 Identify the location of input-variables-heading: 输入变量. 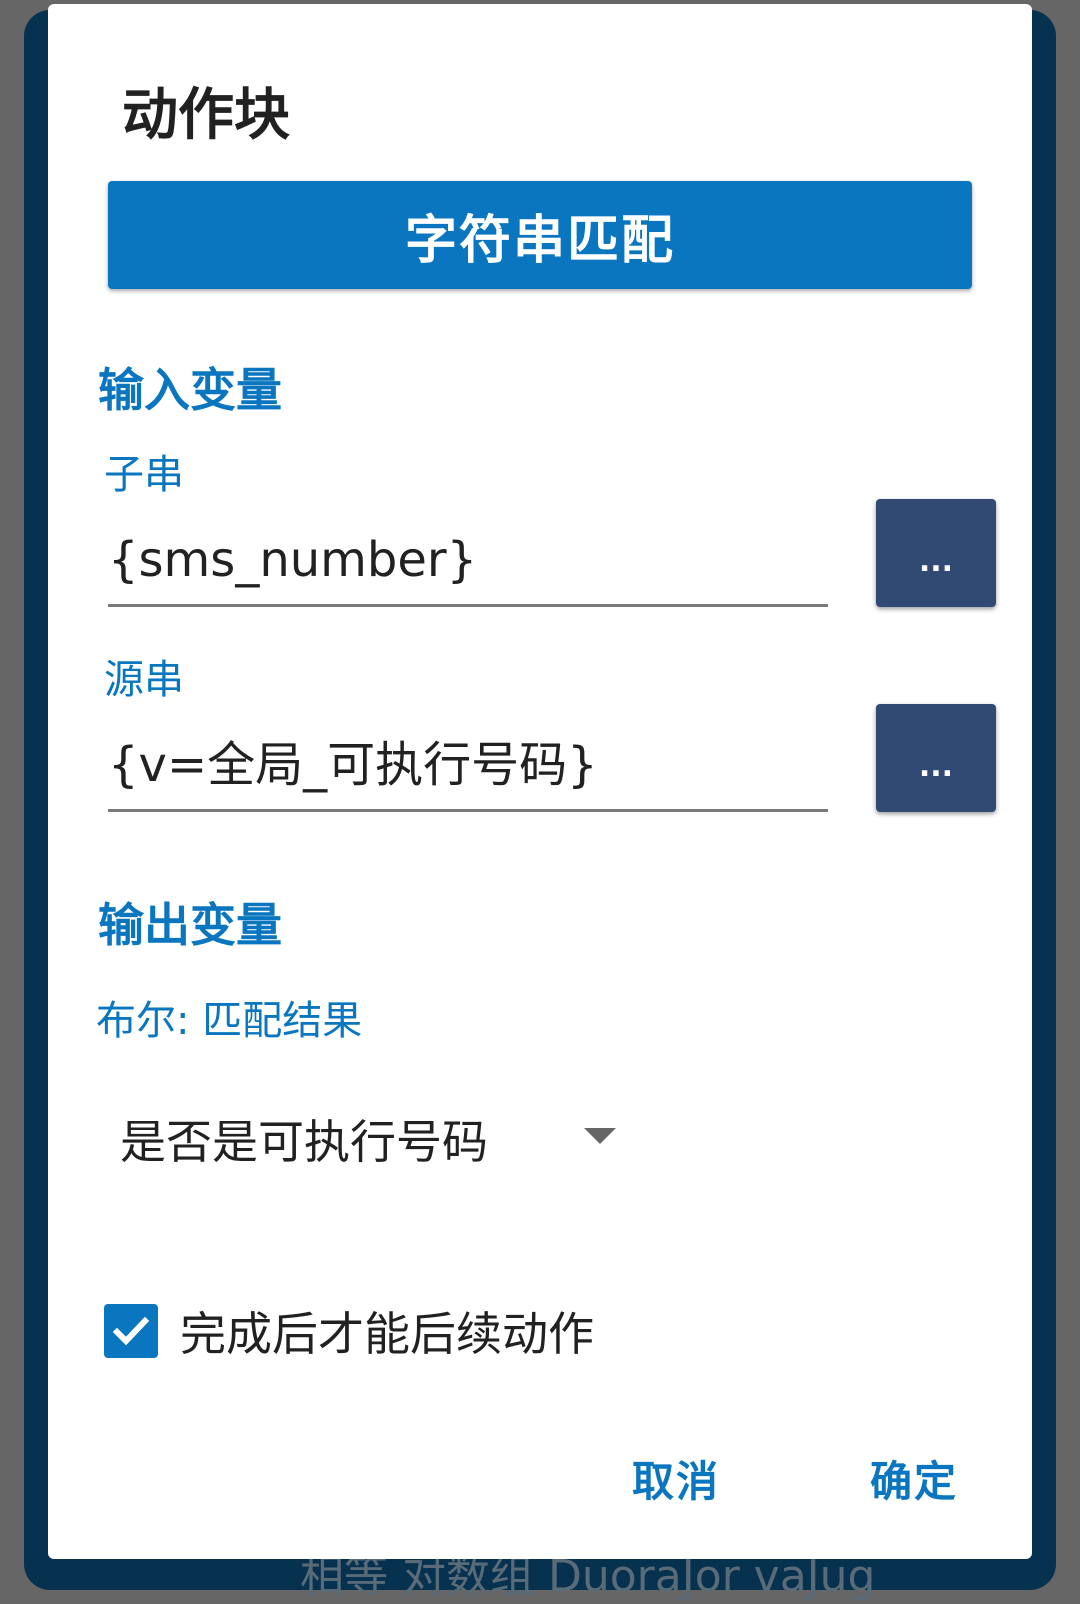
(190, 390).